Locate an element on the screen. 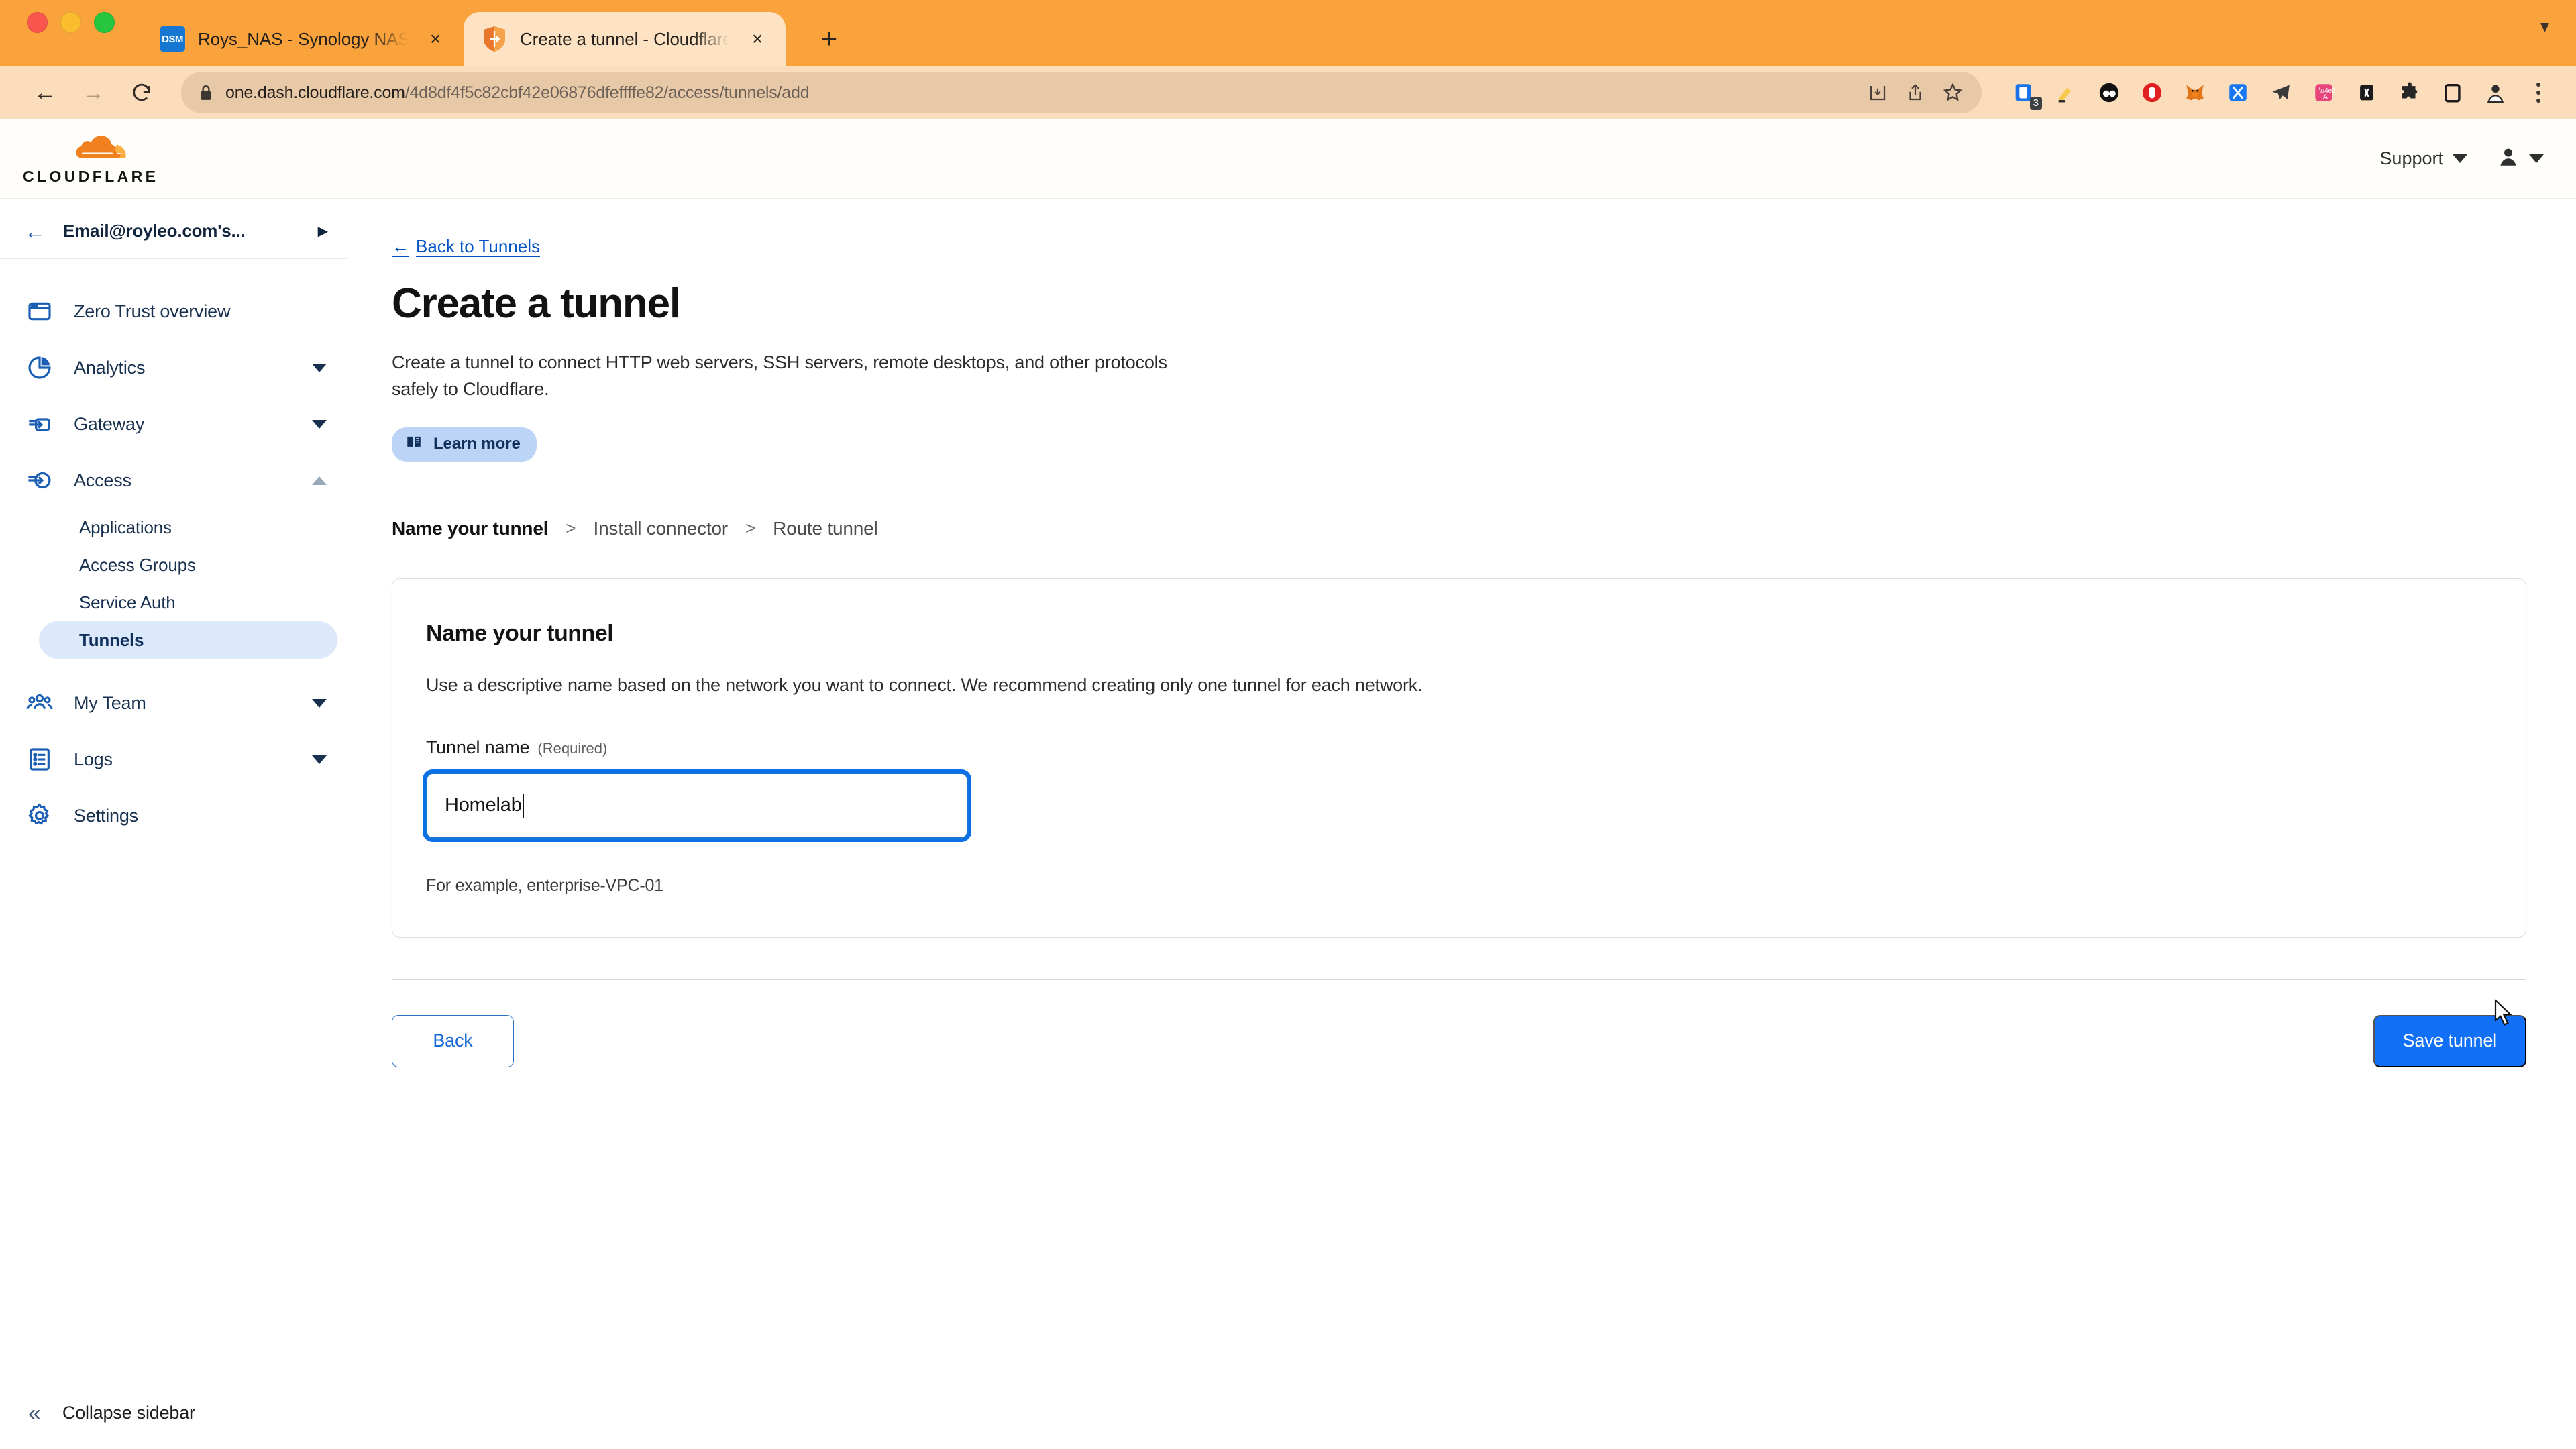 The width and height of the screenshot is (2576, 1449). back-button: Back is located at coordinates (453, 1040).